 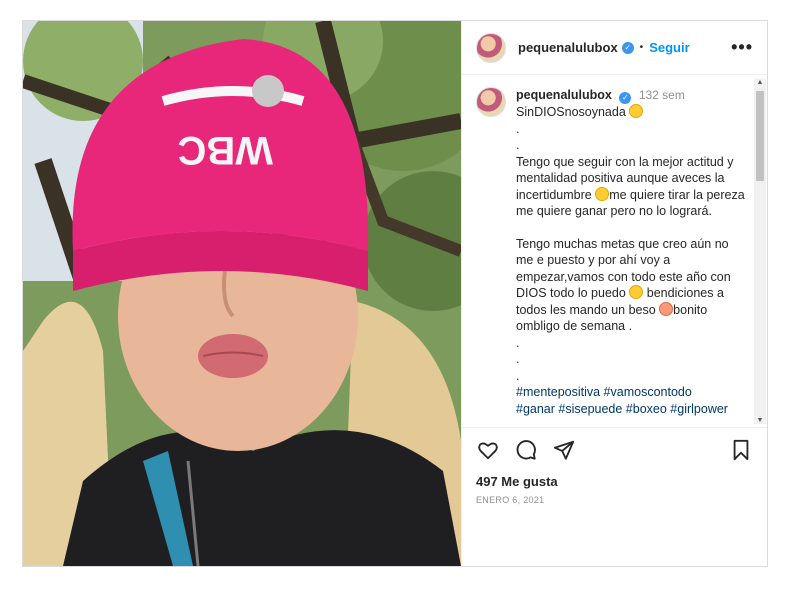 I want to click on hat-logo-text: WBC, so click(x=225, y=150).